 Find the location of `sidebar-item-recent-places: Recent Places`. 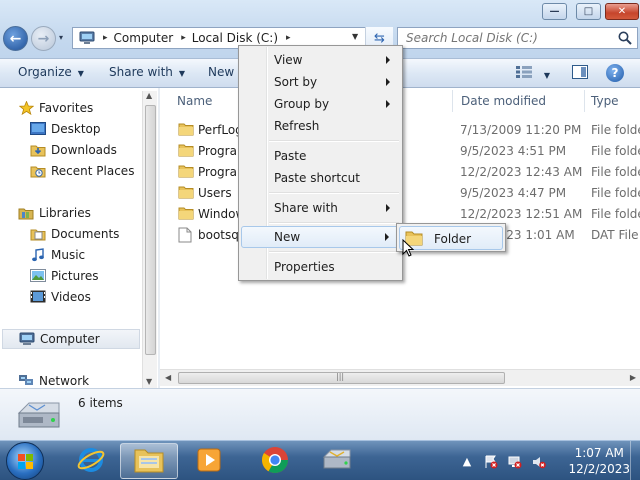

sidebar-item-recent-places: Recent Places is located at coordinates (82, 170).